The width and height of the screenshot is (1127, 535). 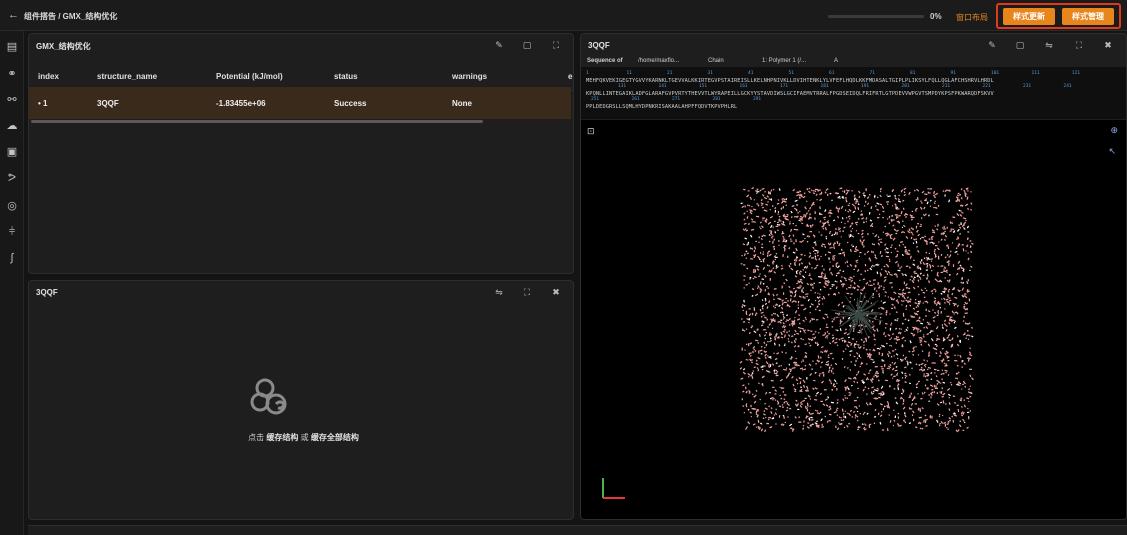 What do you see at coordinates (43, 103) in the screenshot?
I see `cell-index: • 1` at bounding box center [43, 103].